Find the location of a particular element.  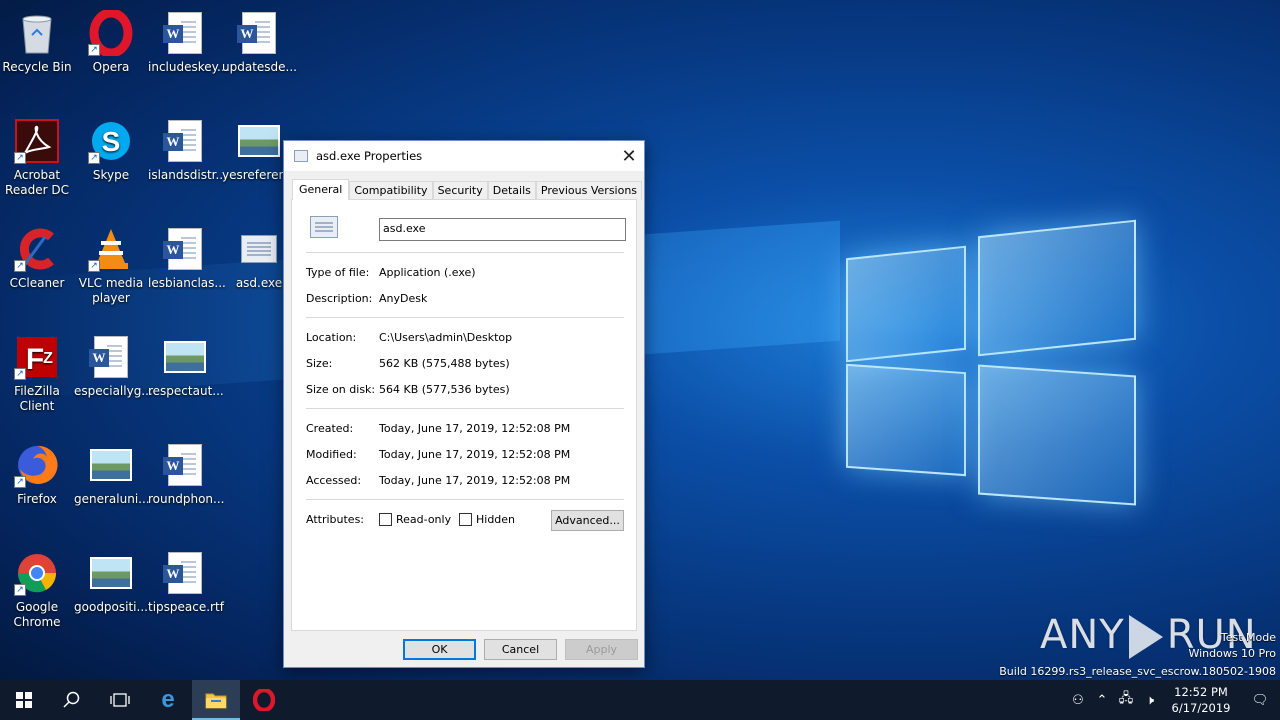

close-button: ✕ is located at coordinates (629, 156).